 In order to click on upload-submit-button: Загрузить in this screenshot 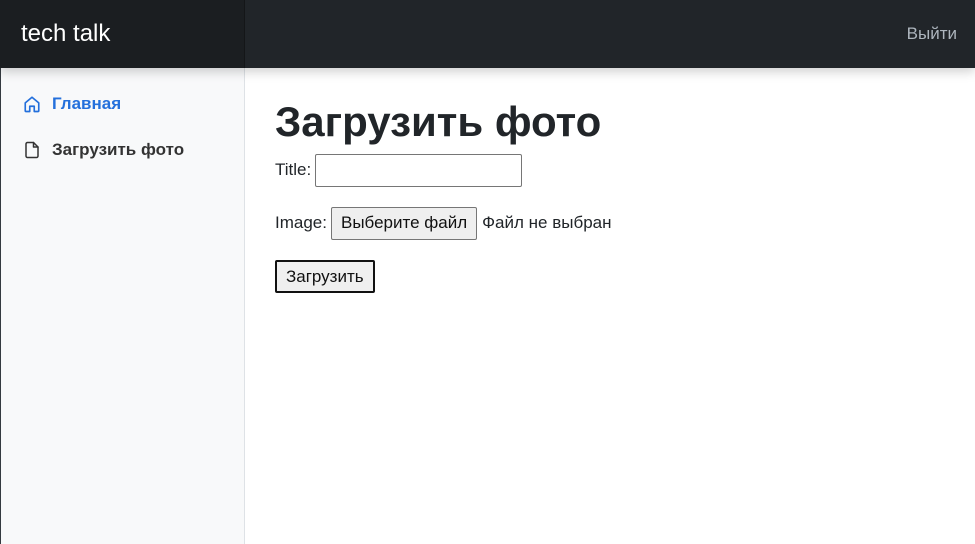, I will do `click(325, 276)`.